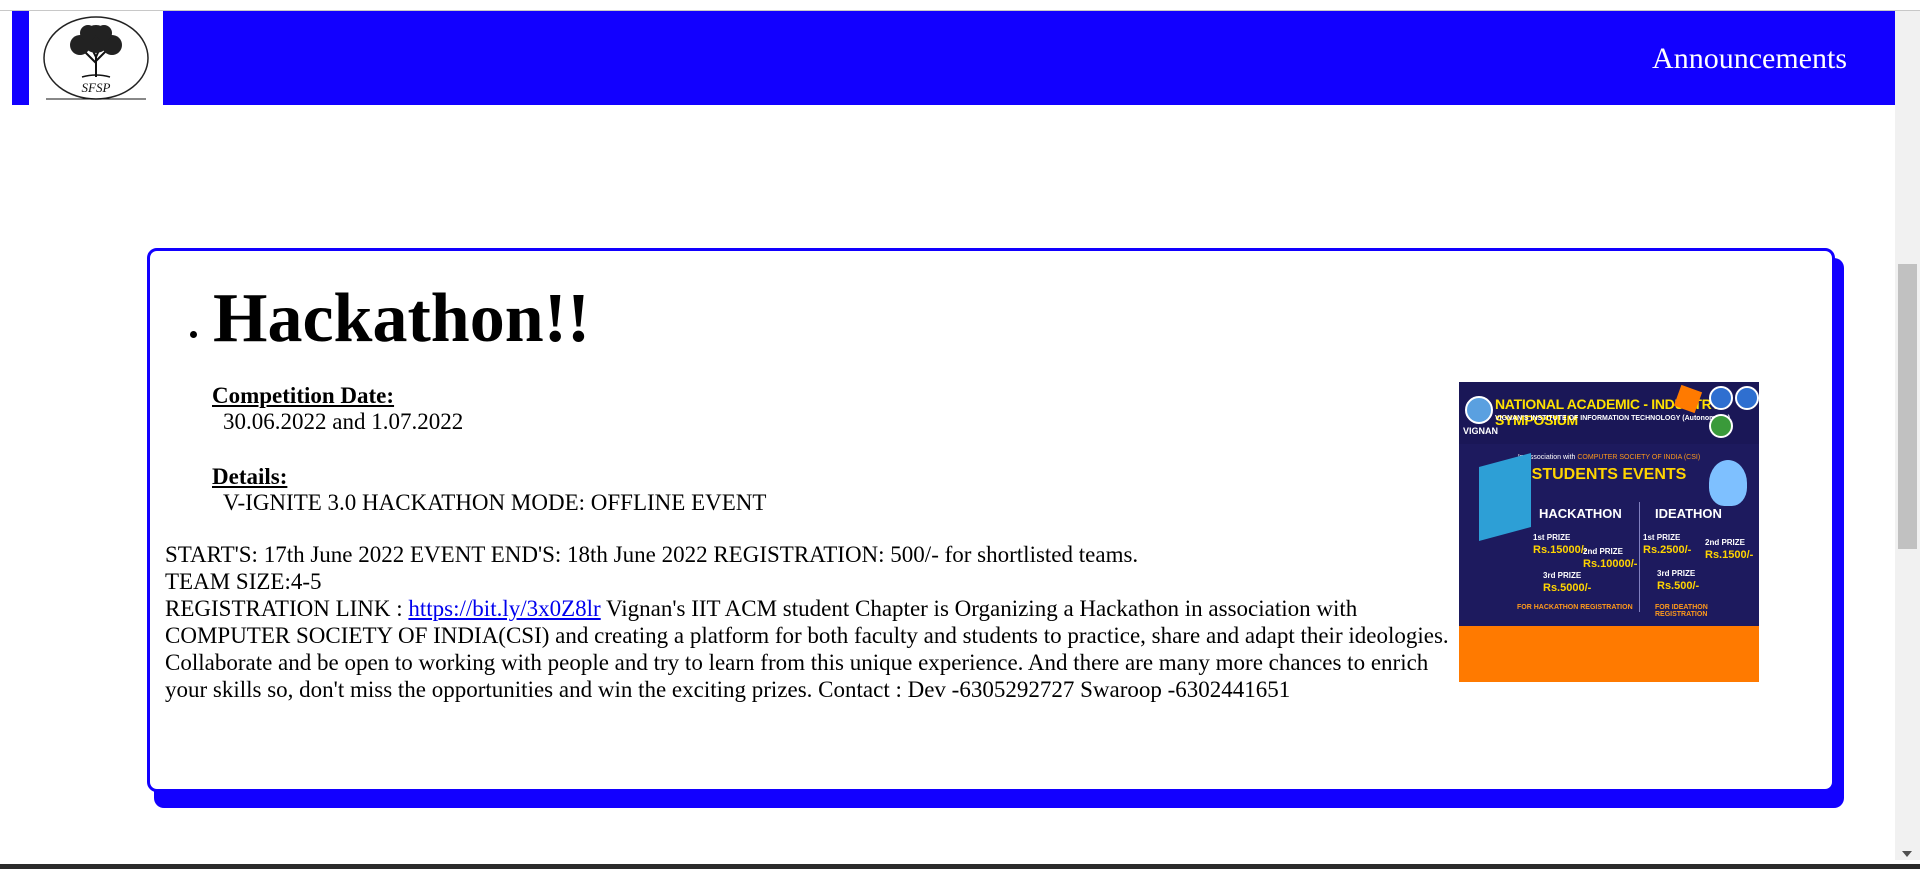 The width and height of the screenshot is (1920, 869). What do you see at coordinates (1688, 513) in the screenshot?
I see `poster-ideathon-title: IDEATHON` at bounding box center [1688, 513].